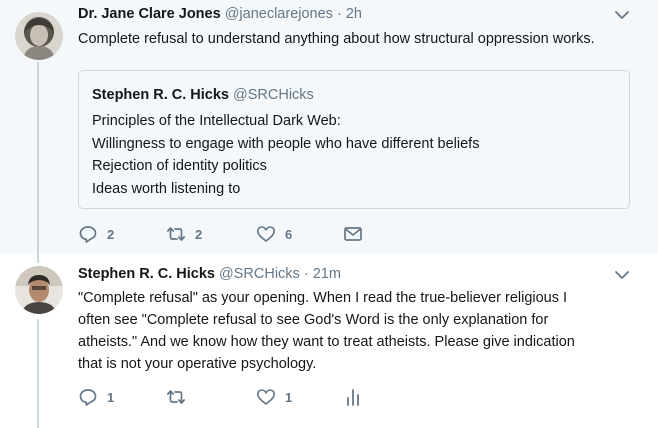 The image size is (658, 428). Describe the element at coordinates (38, 373) in the screenshot. I see `thread-line-below` at that location.